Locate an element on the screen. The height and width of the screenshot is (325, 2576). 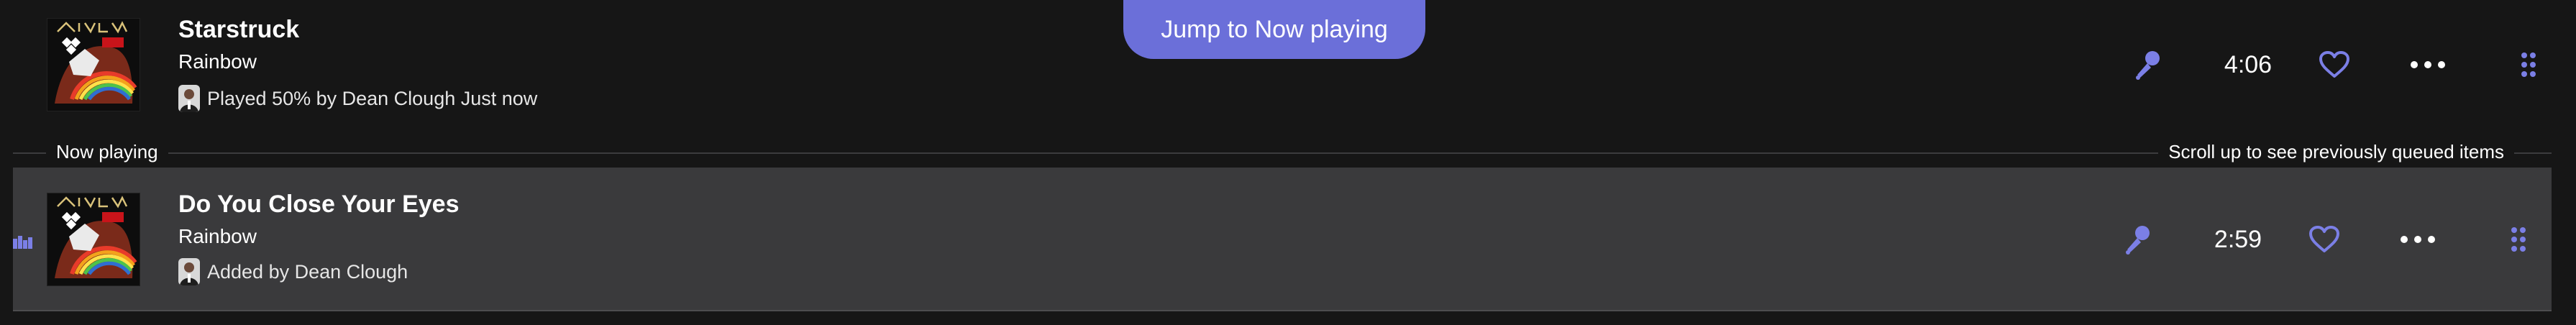
added-by-text: Added by Dean Clough is located at coordinates (307, 271).